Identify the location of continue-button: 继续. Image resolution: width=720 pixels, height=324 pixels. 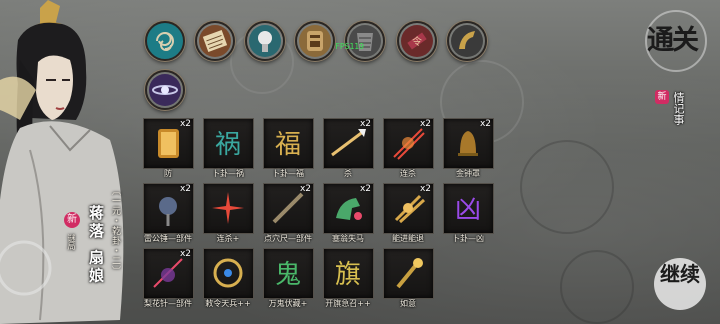
(683, 284).